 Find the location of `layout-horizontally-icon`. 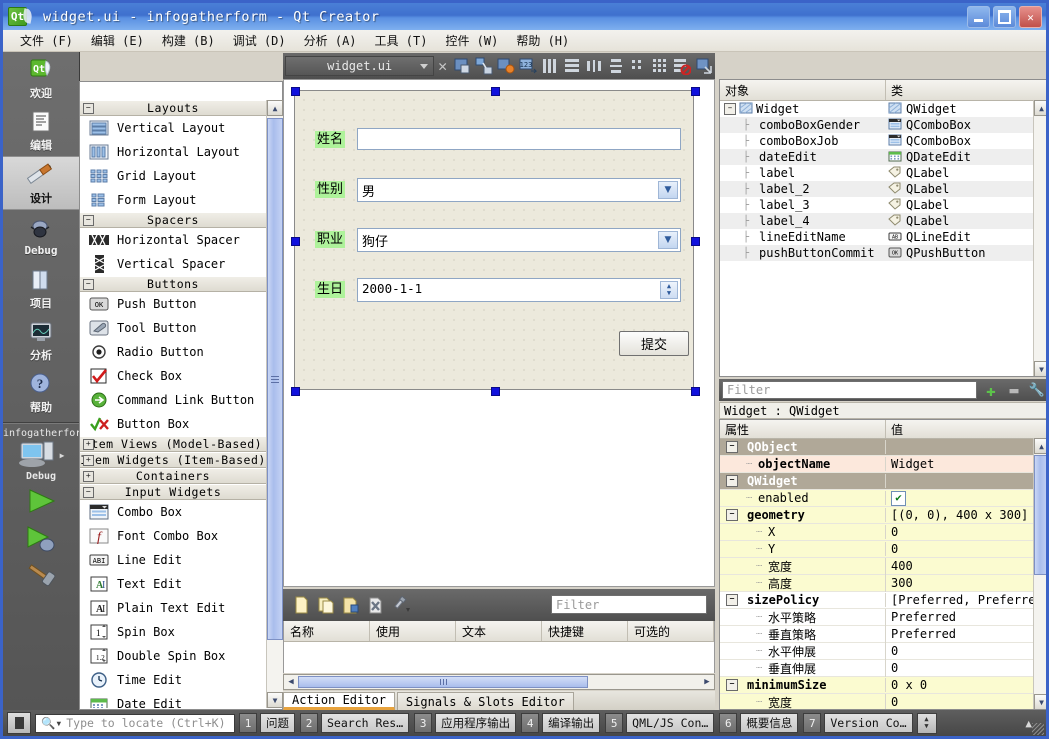

layout-horizontally-icon is located at coordinates (550, 66).